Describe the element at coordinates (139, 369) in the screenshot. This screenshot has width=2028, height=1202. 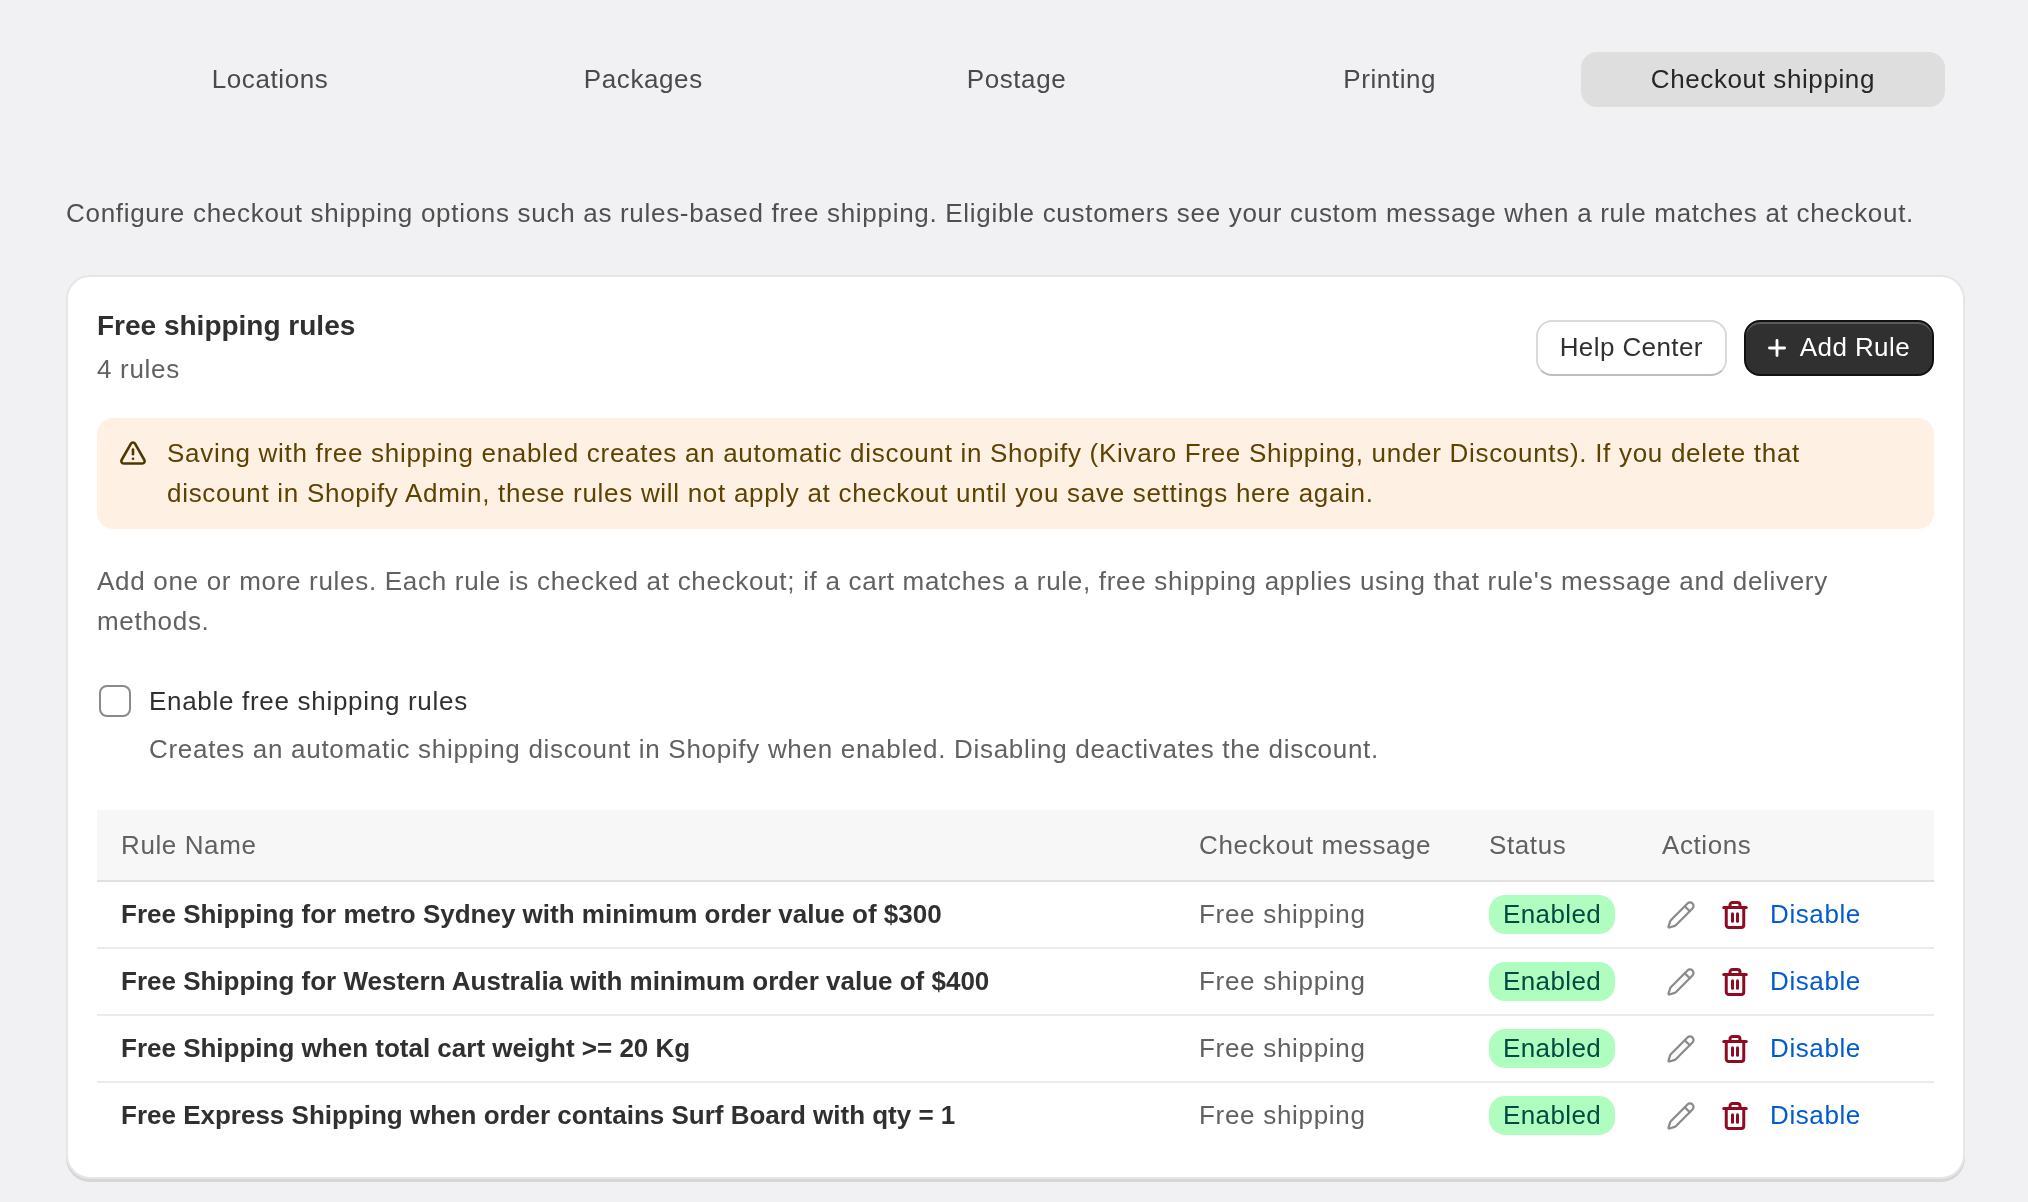
I see `rule-count: 4 rules` at that location.